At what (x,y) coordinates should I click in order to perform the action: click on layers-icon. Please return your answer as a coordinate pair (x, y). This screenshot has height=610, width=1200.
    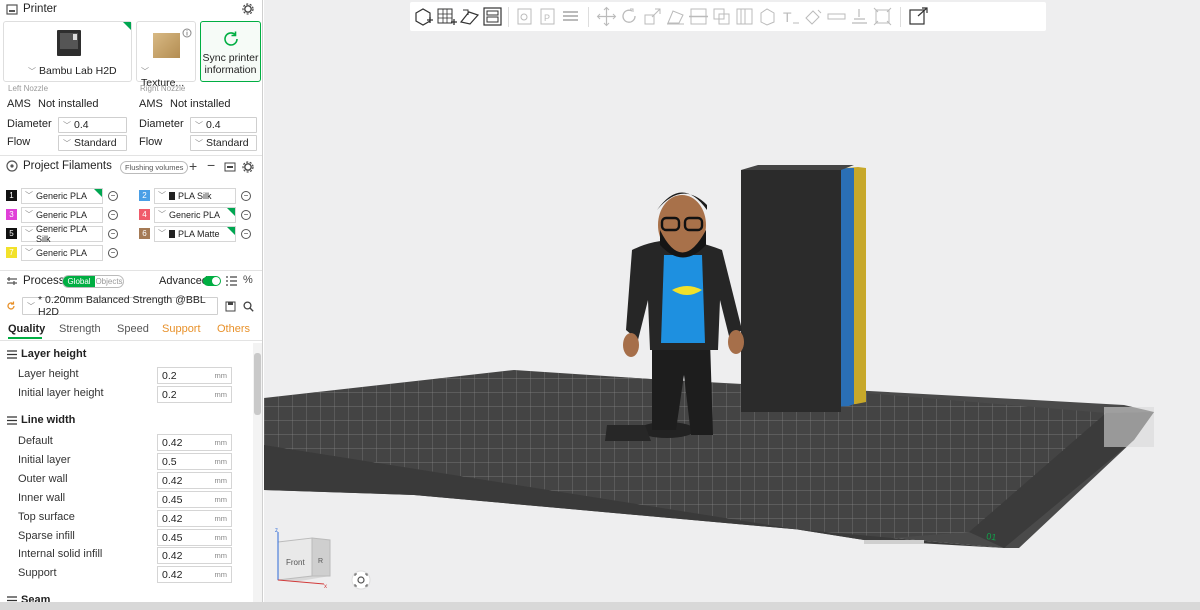
    Looking at the image, I should click on (570, 16).